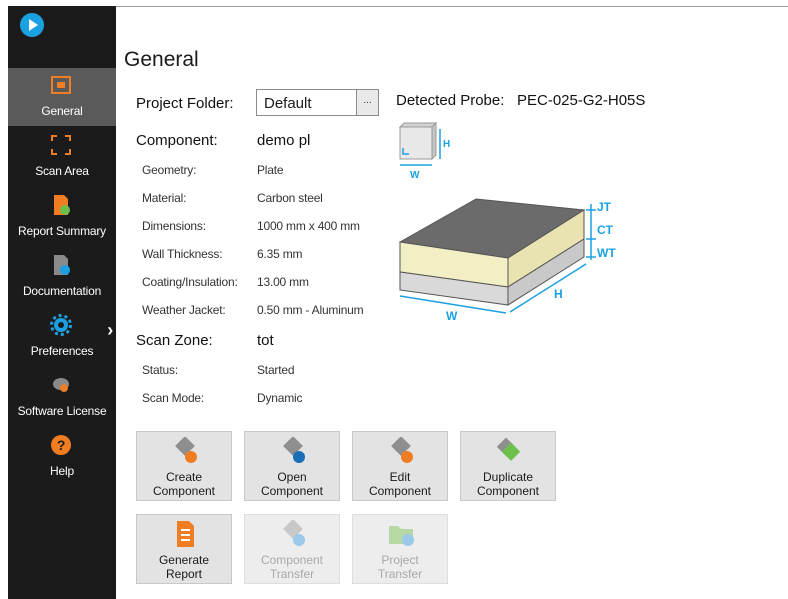 The width and height of the screenshot is (788, 599). I want to click on help-icon: ?, so click(61, 445).